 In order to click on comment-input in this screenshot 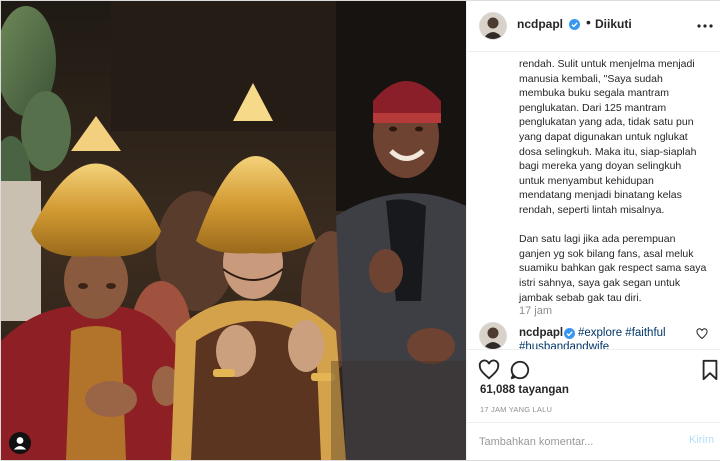, I will do `click(569, 442)`.